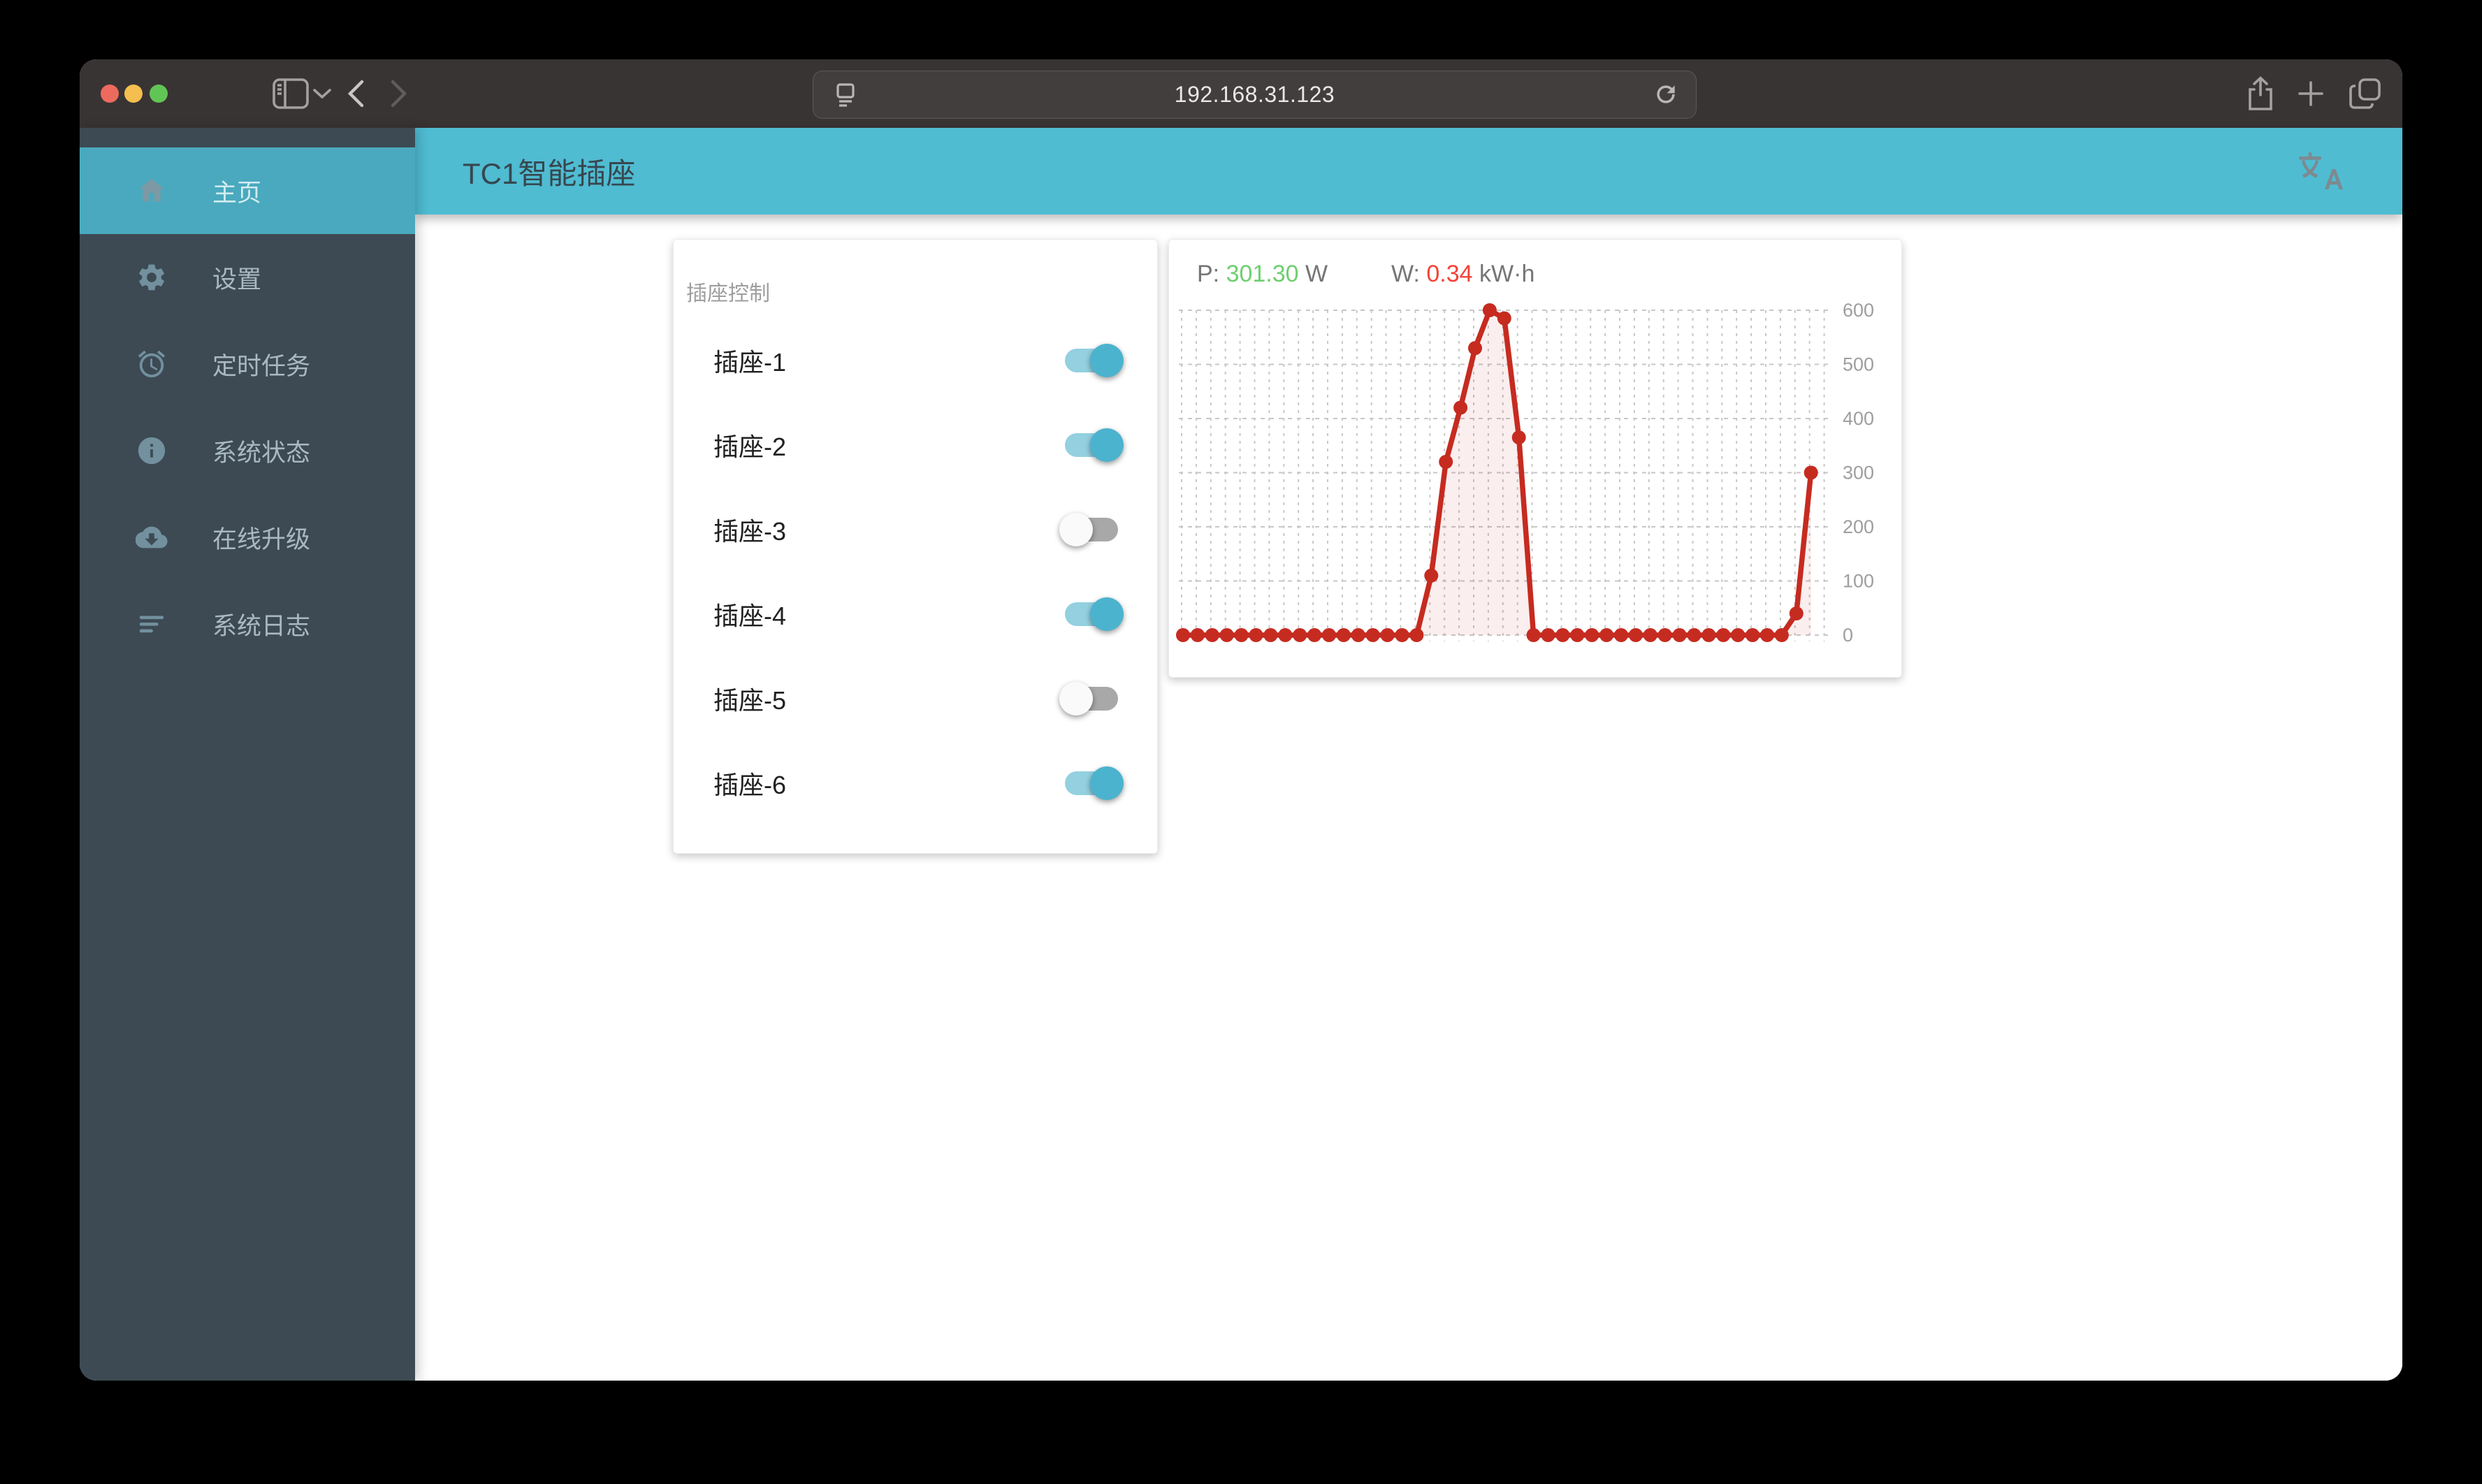  I want to click on socket-row: 插座-2, so click(915, 444).